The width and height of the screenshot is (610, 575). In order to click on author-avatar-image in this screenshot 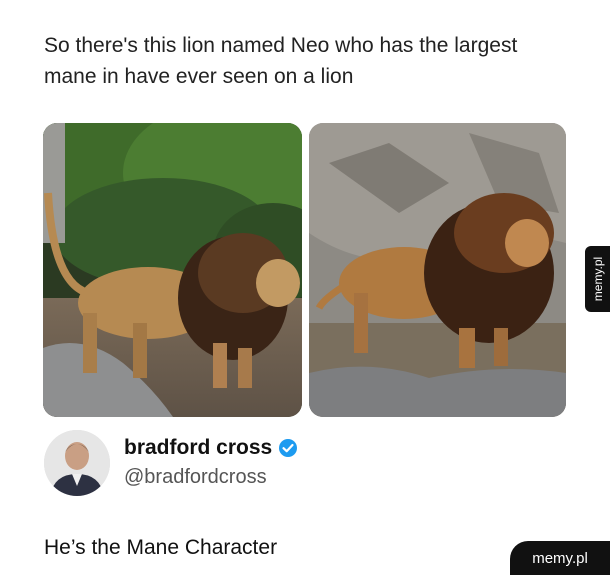, I will do `click(77, 463)`.